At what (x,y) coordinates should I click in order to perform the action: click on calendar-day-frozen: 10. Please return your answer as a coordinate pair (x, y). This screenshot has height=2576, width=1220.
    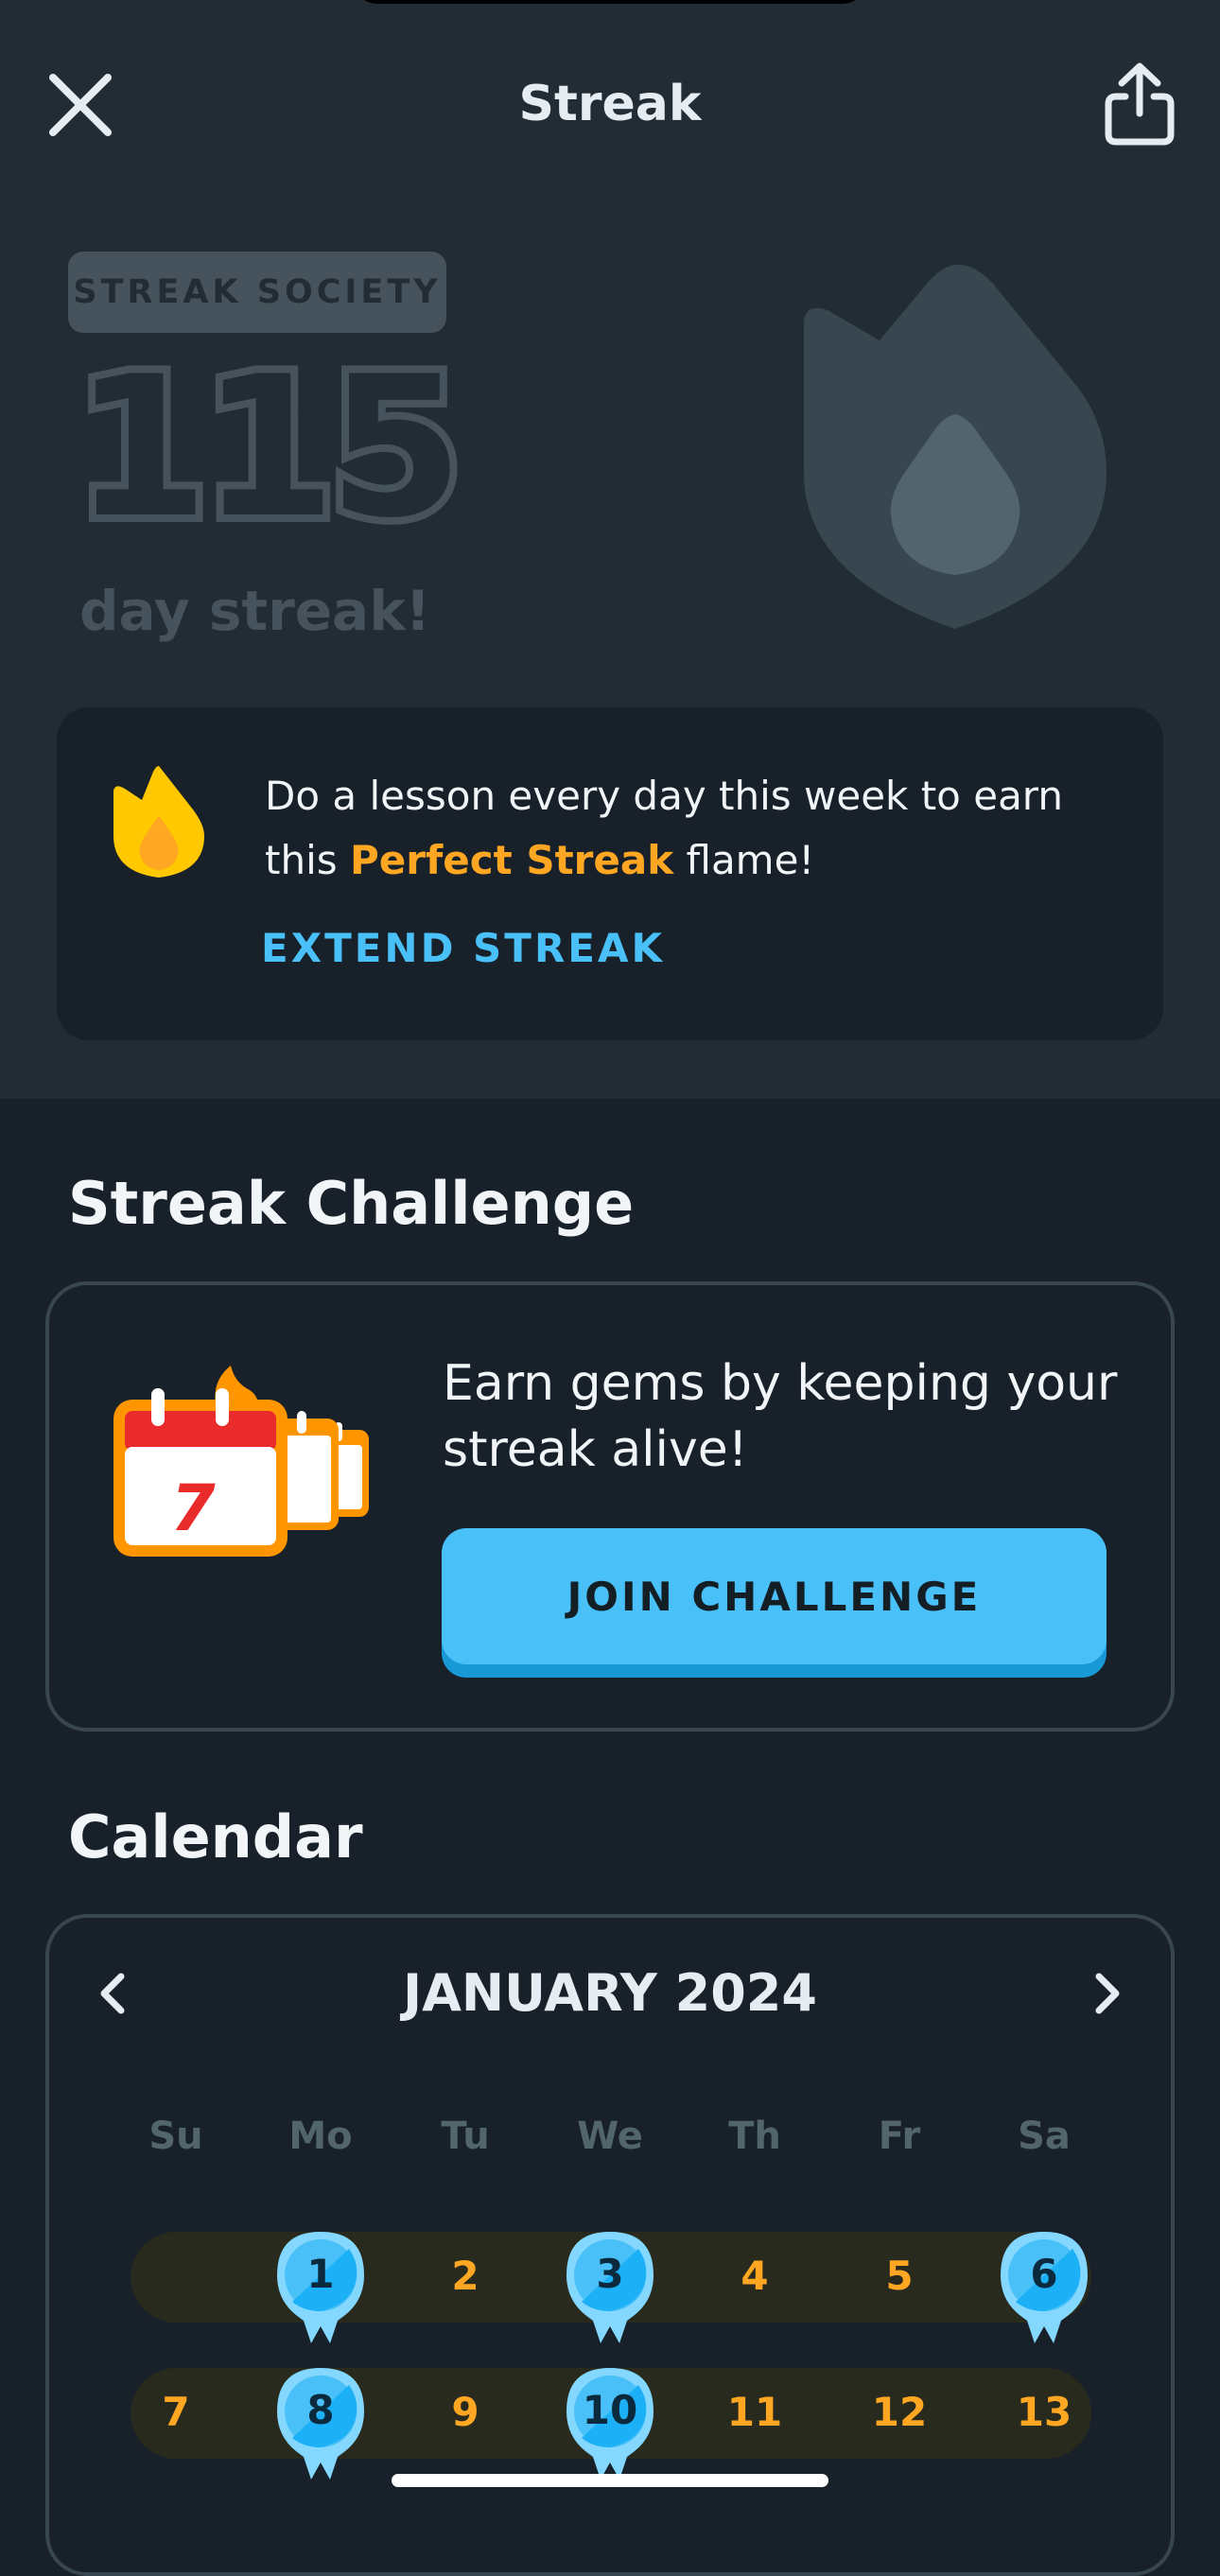
    Looking at the image, I should click on (610, 2422).